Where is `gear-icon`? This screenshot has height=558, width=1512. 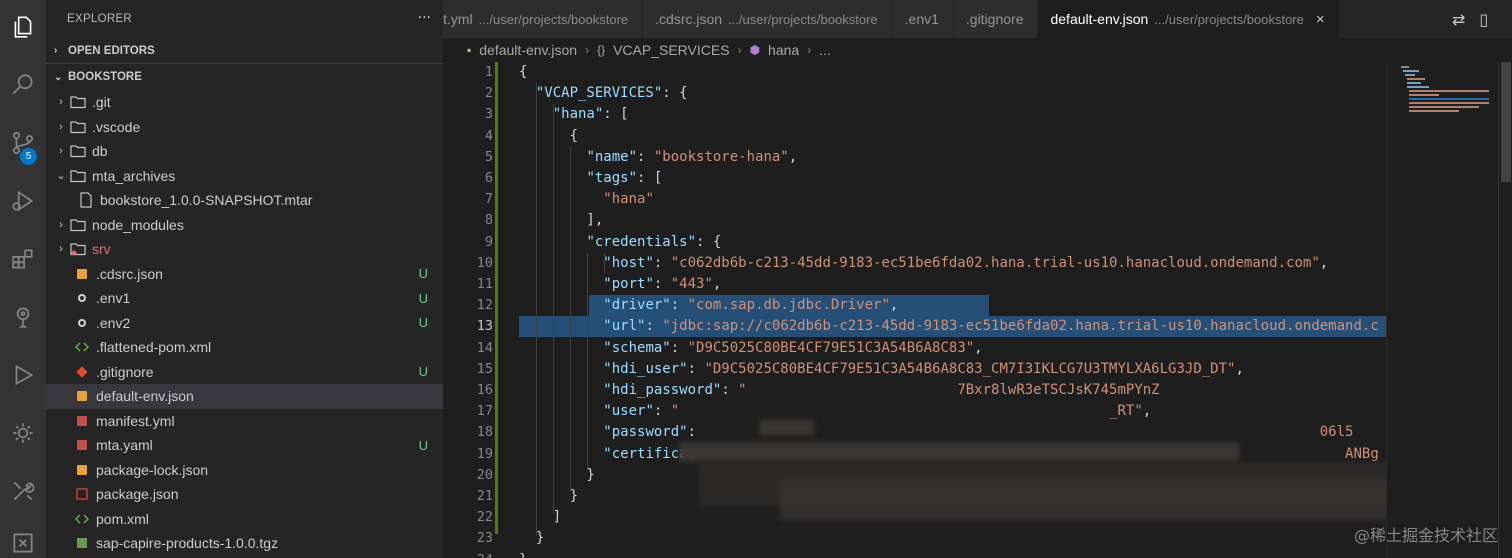 gear-icon is located at coordinates (82, 298).